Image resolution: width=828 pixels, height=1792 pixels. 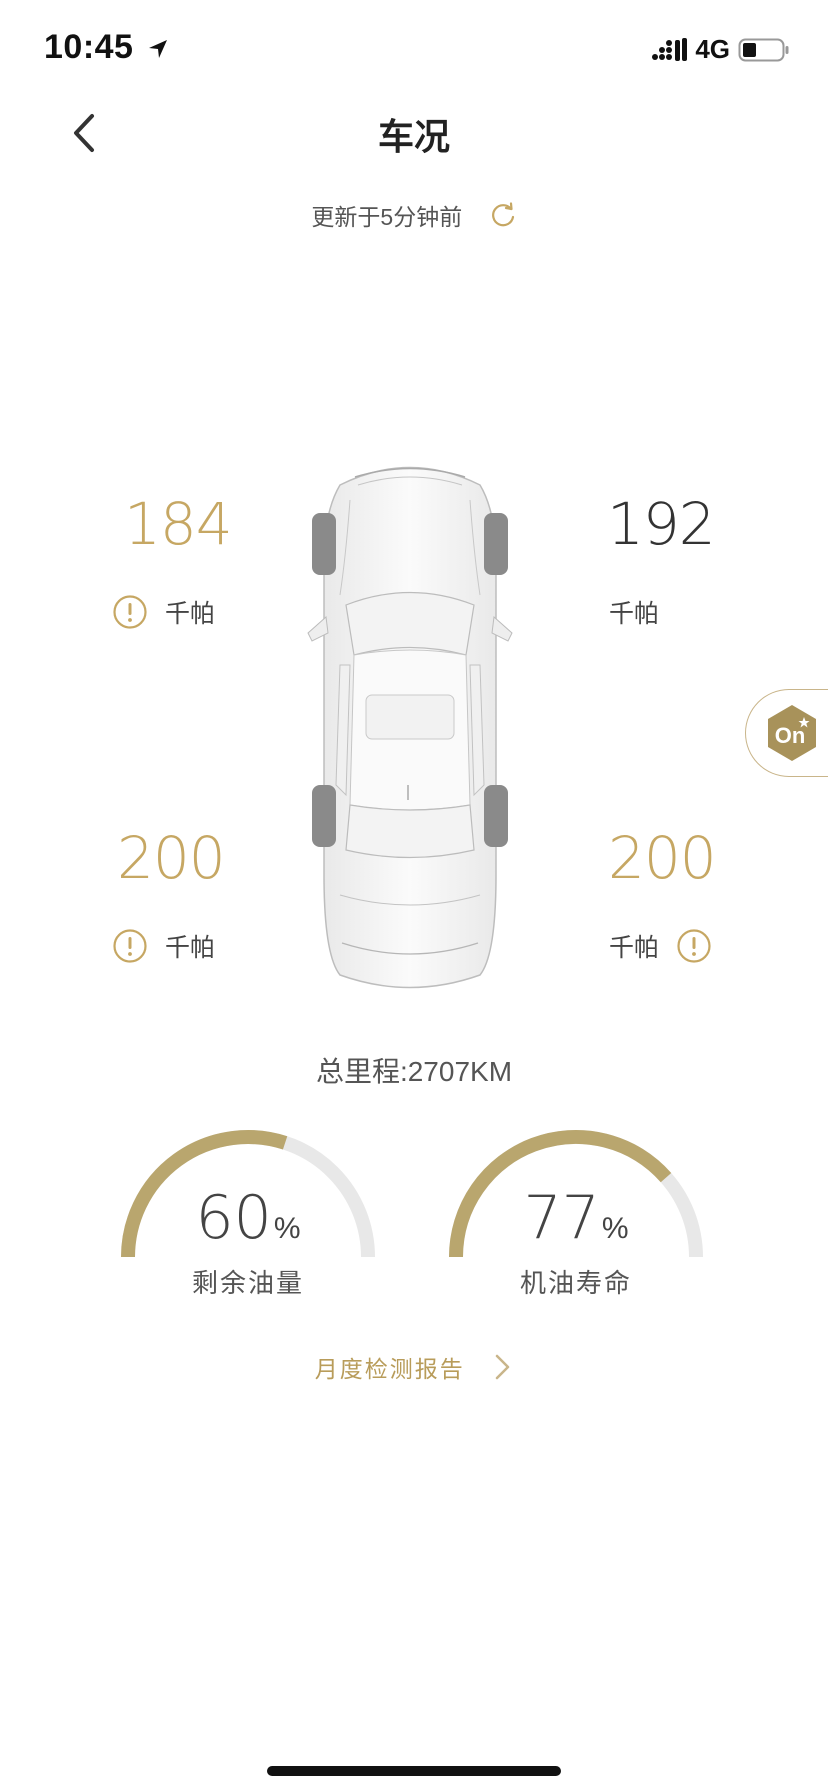 I want to click on onstar-label: On, so click(x=790, y=735).